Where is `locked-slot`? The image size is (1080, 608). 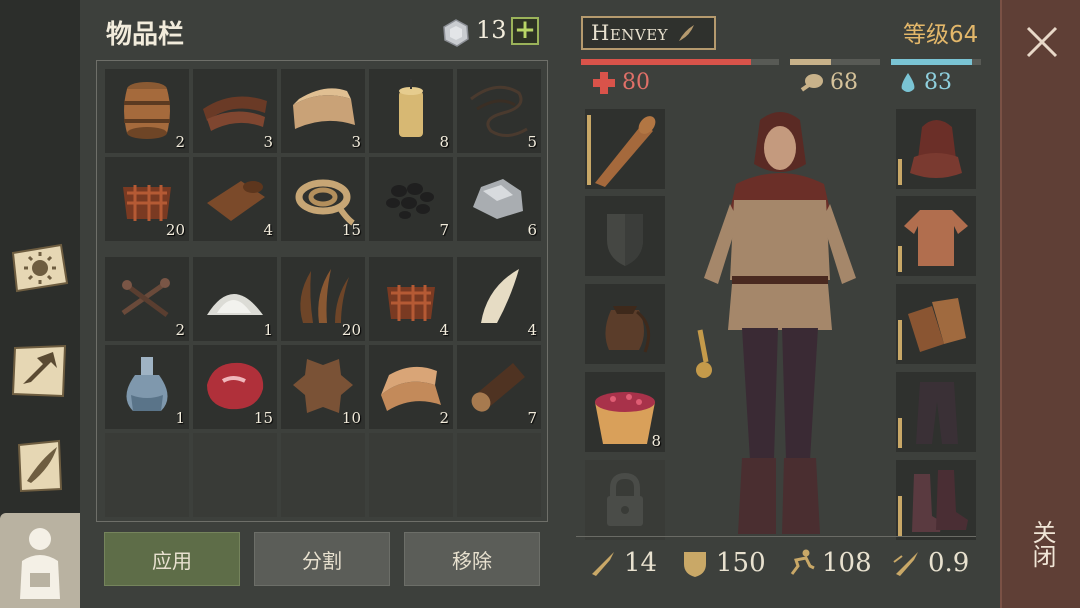
locked-slot is located at coordinates (625, 500).